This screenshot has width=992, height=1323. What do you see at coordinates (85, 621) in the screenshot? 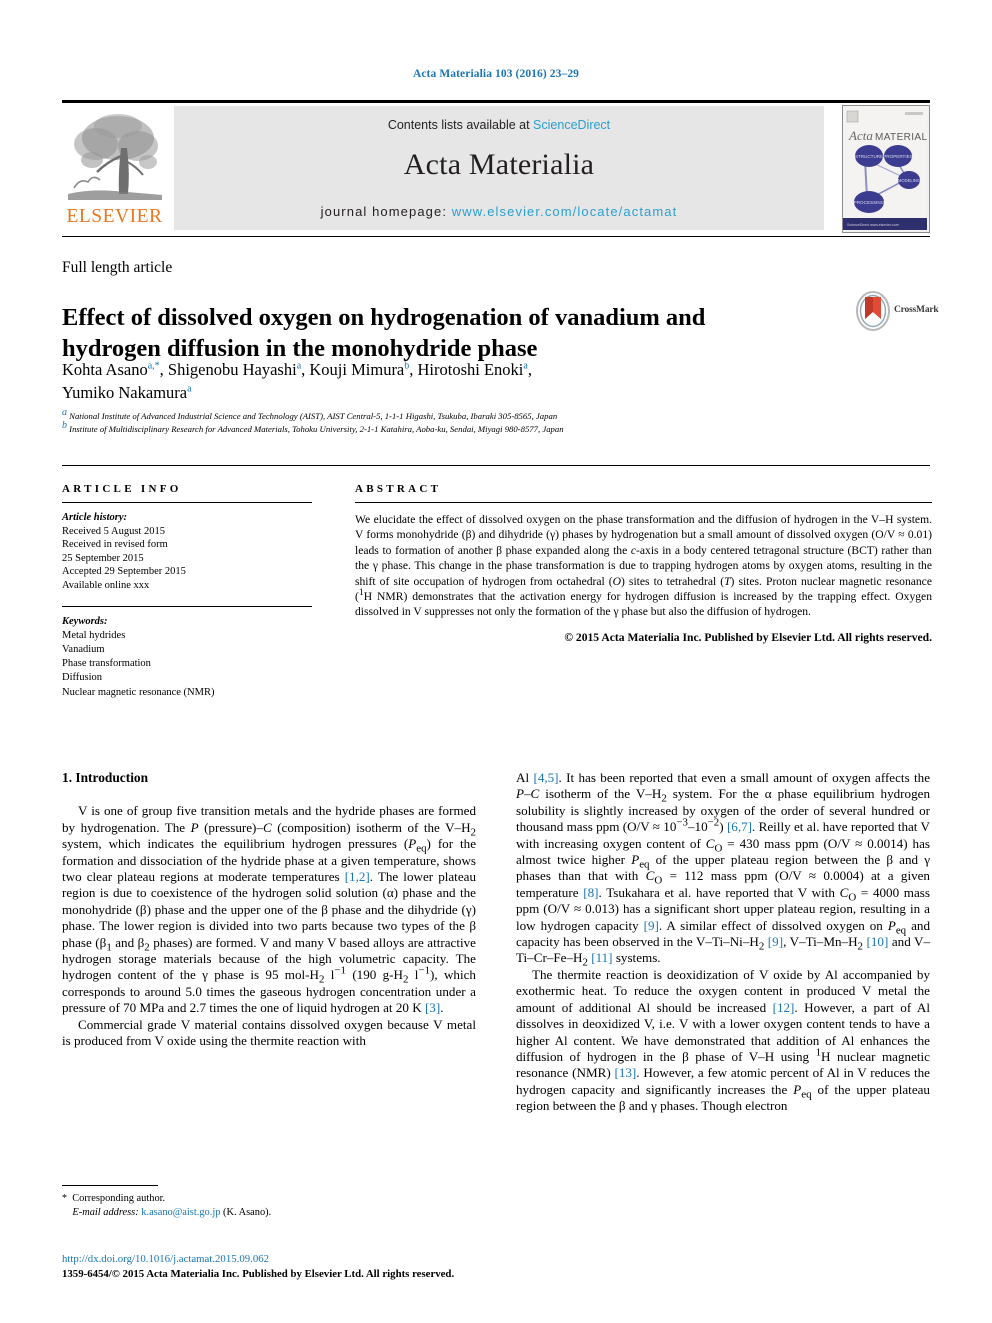
I see `keywords-label: Keywords:` at bounding box center [85, 621].